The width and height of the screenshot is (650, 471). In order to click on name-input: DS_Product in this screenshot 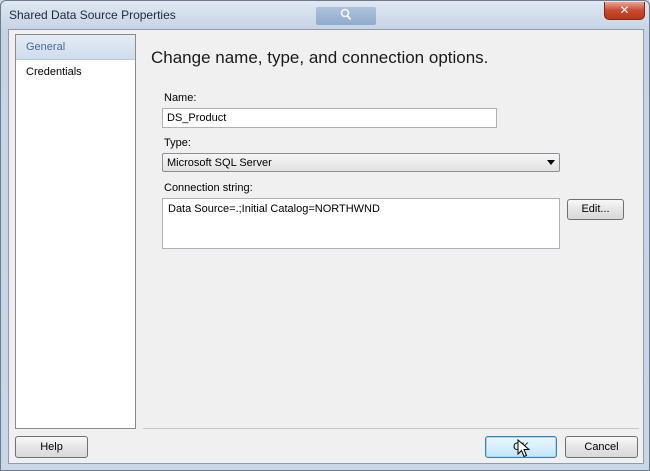, I will do `click(329, 118)`.